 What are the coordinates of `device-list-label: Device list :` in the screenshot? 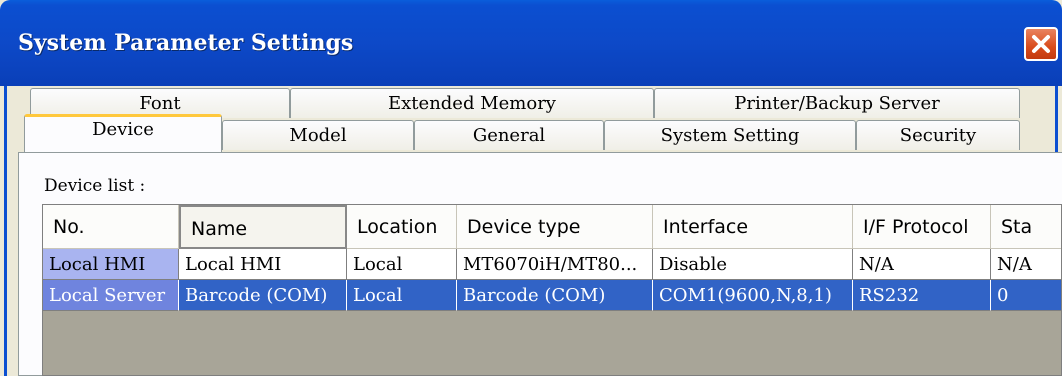 It's located at (95, 186).